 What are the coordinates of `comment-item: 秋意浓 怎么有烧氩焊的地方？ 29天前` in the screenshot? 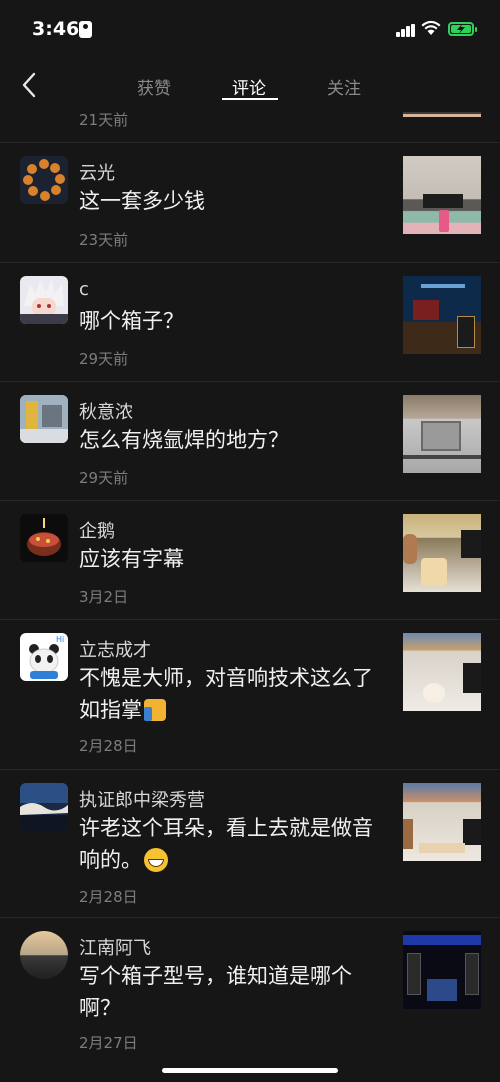 It's located at (250, 441).